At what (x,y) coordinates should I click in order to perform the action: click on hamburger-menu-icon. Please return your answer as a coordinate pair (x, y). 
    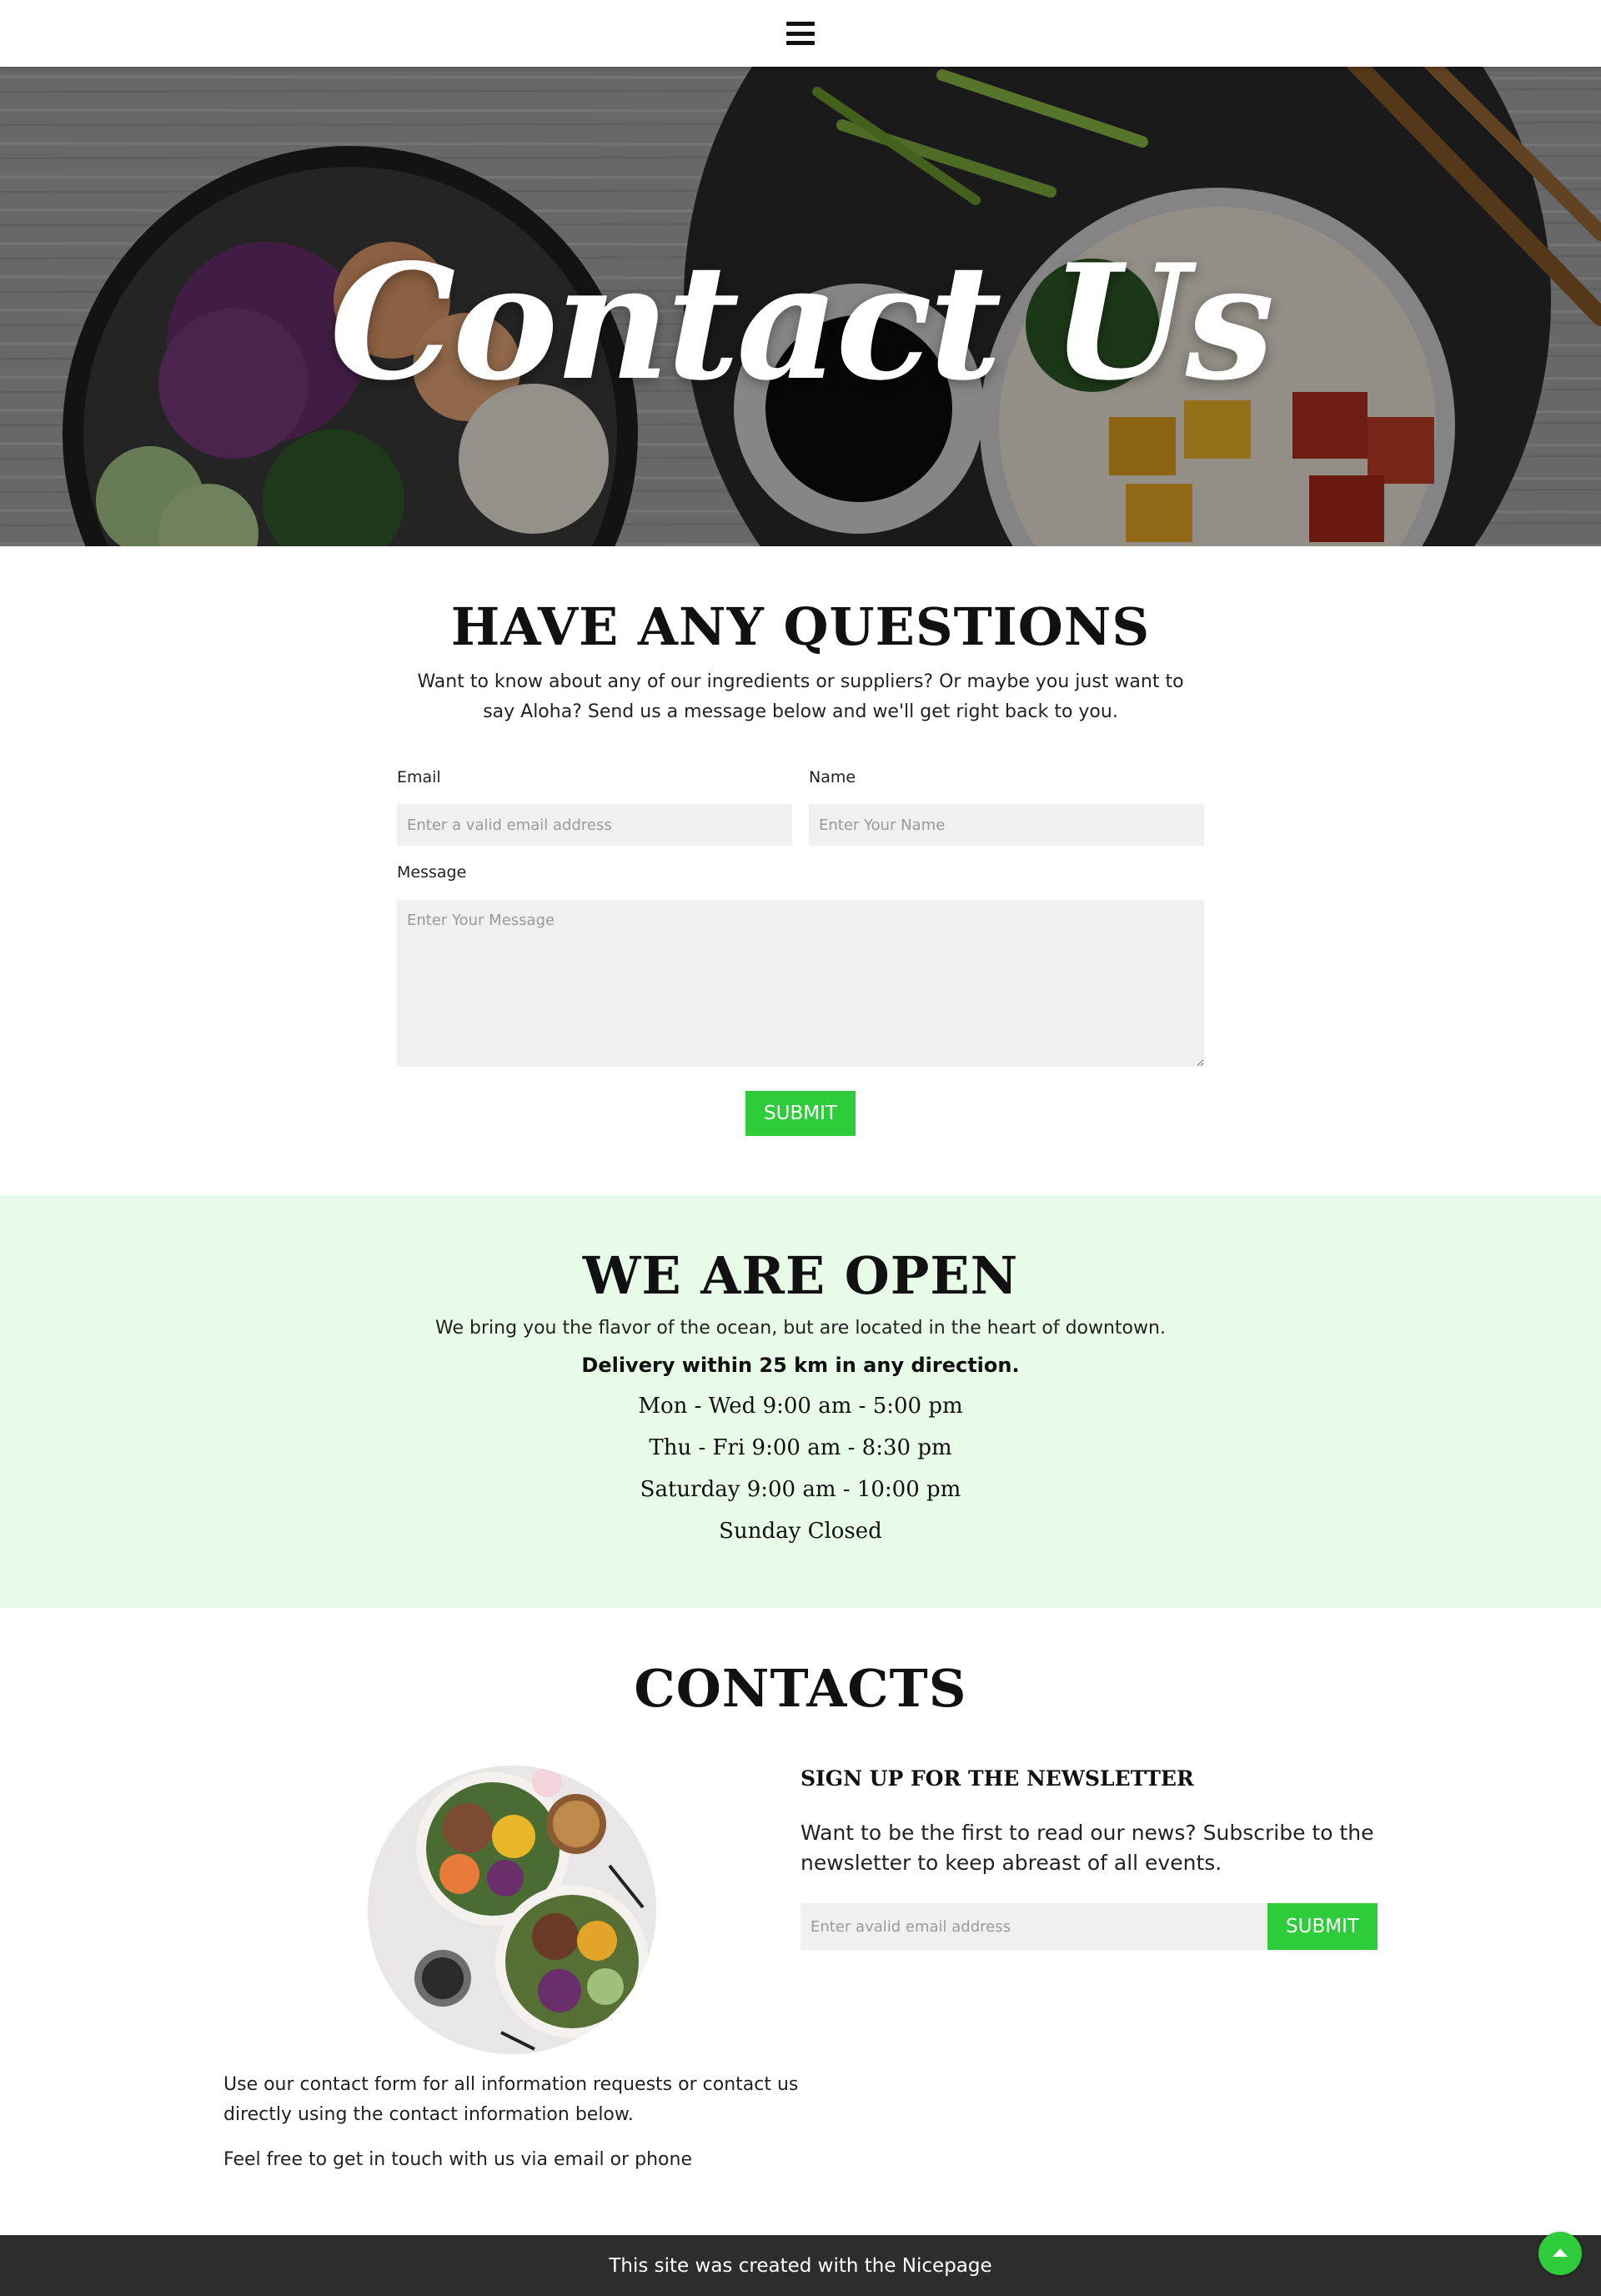
    Looking at the image, I should click on (800, 33).